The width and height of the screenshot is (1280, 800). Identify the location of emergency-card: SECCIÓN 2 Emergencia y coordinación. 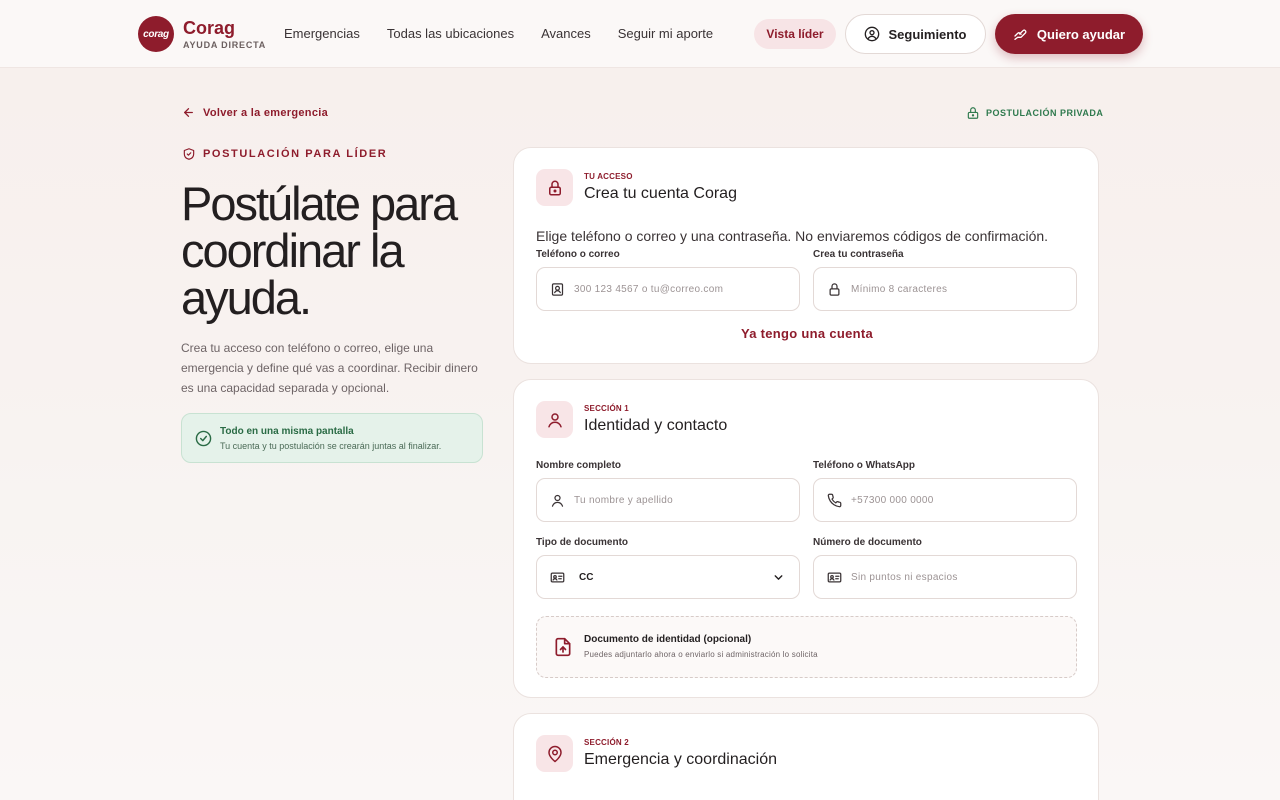
(806, 756).